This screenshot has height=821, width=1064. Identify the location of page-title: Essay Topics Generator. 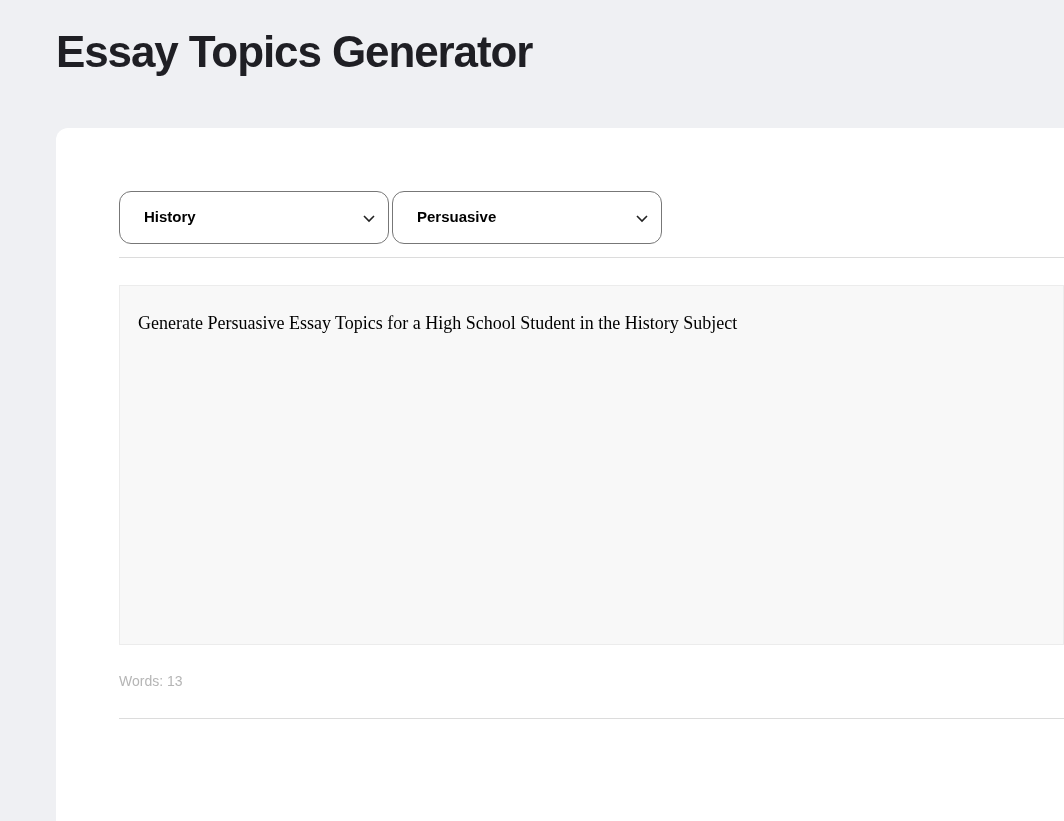
(294, 52).